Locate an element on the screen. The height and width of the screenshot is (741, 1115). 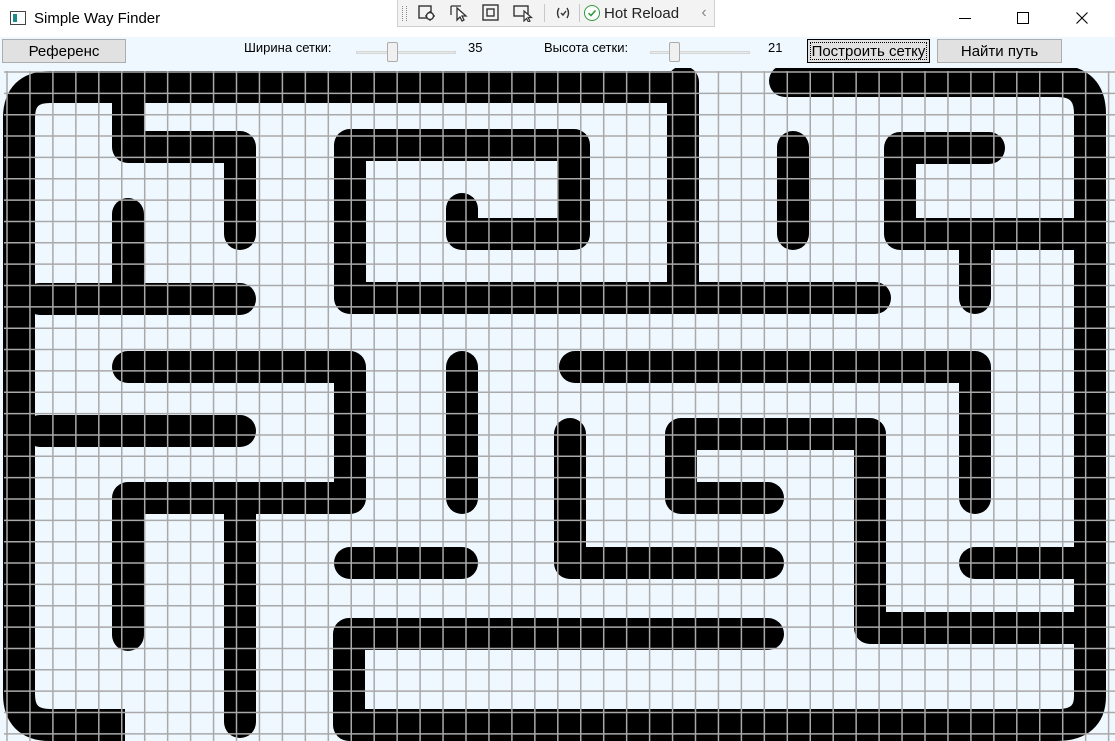
grid-height-value: 21 is located at coordinates (775, 47).